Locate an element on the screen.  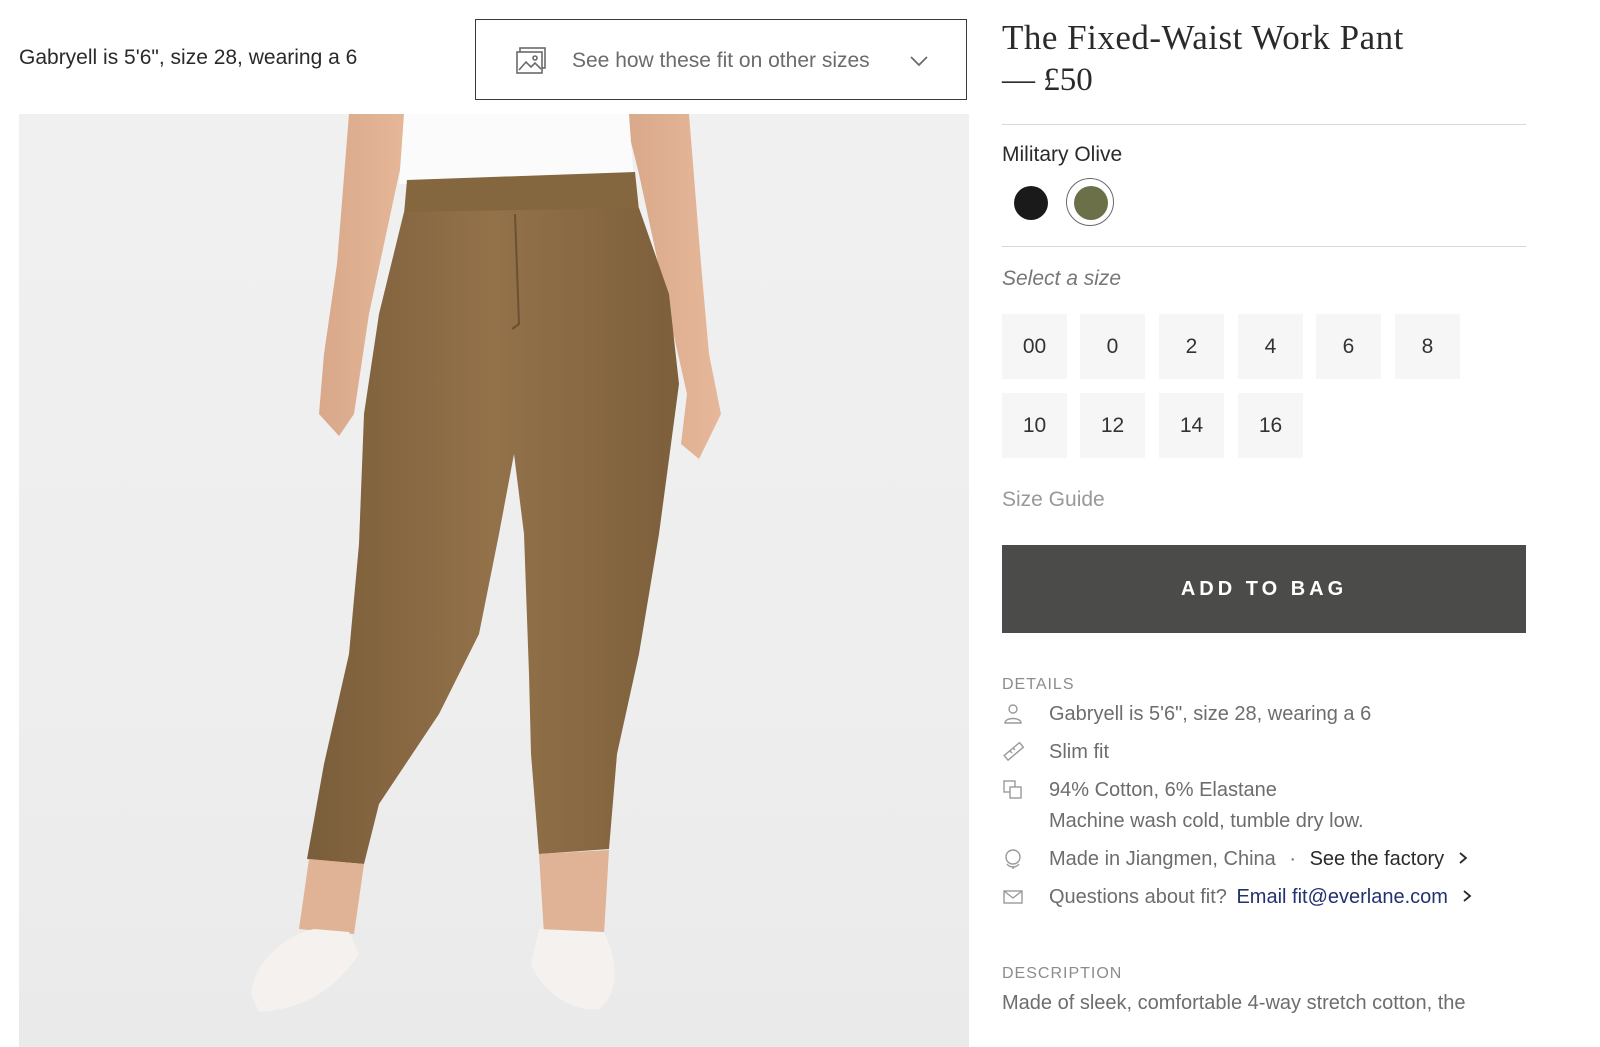
color-swatch-military-olive is located at coordinates (1091, 203).